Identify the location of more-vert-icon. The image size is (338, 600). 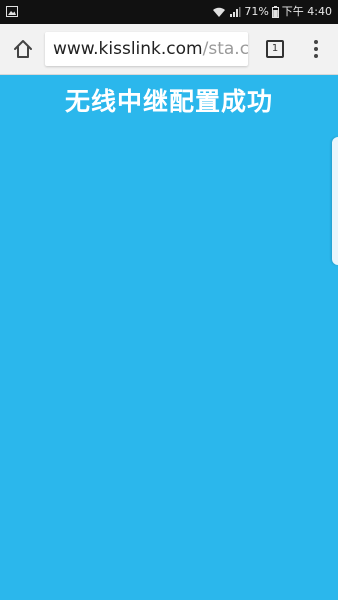
(316, 49).